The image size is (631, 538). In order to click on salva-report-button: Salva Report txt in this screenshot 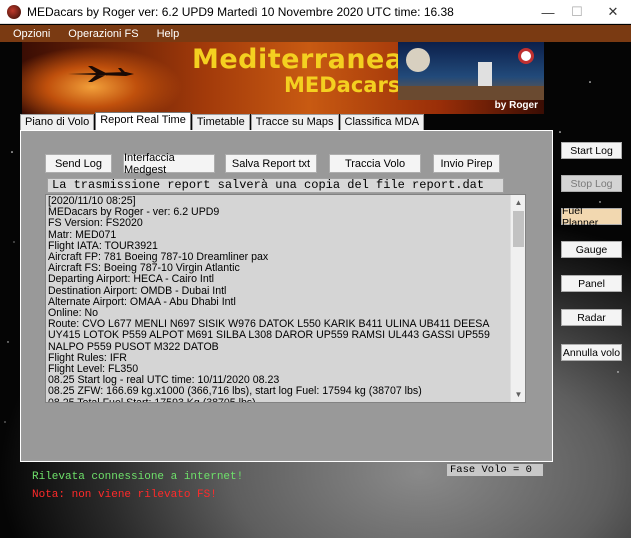, I will do `click(271, 163)`.